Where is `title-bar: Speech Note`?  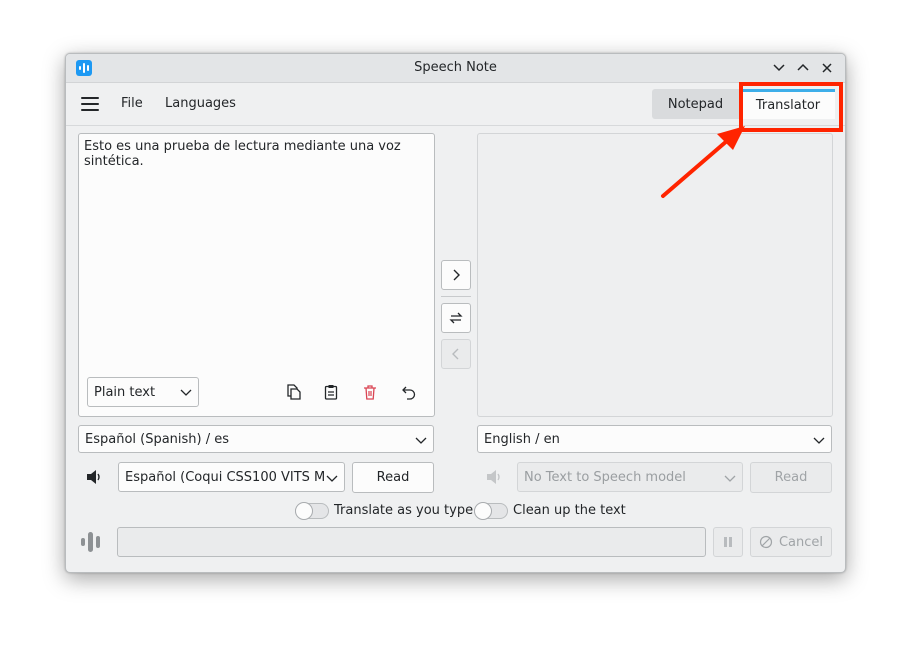 title-bar: Speech Note is located at coordinates (455, 68).